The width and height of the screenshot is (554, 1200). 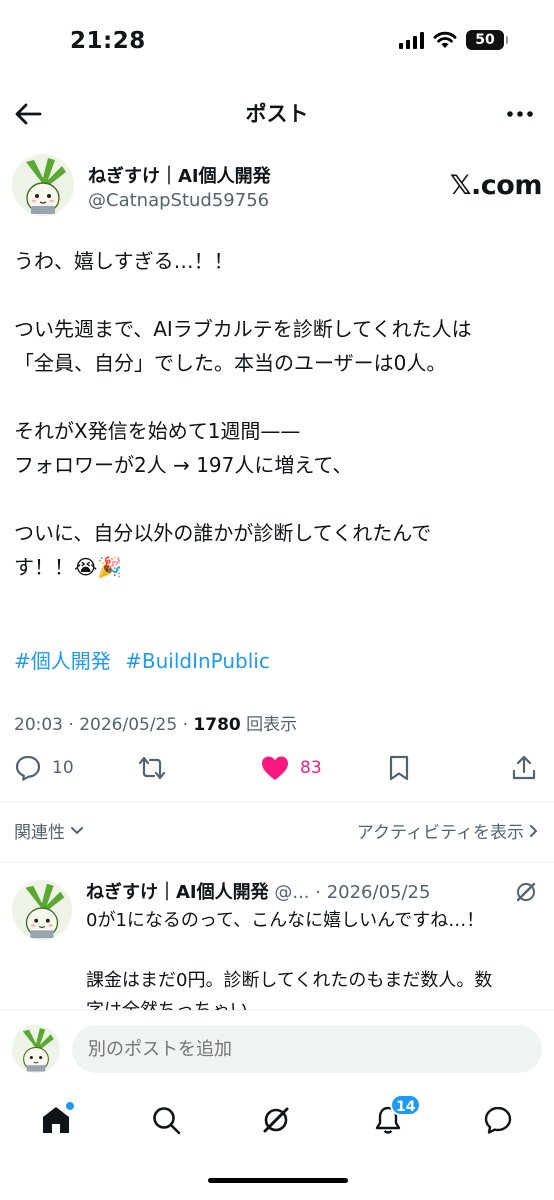 What do you see at coordinates (68, 567) in the screenshot?
I see `post-text-line: す！！😭🎉` at bounding box center [68, 567].